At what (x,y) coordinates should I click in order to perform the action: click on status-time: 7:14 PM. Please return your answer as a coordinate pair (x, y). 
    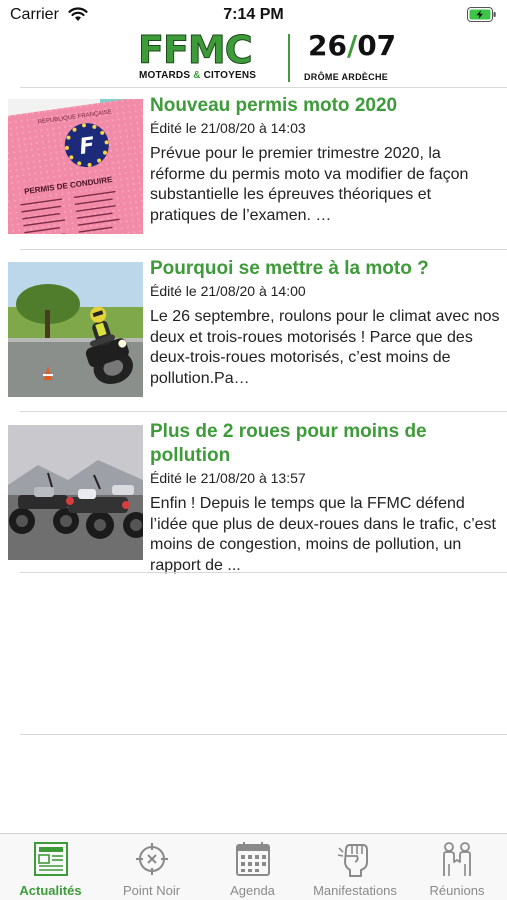
    Looking at the image, I should click on (253, 14).